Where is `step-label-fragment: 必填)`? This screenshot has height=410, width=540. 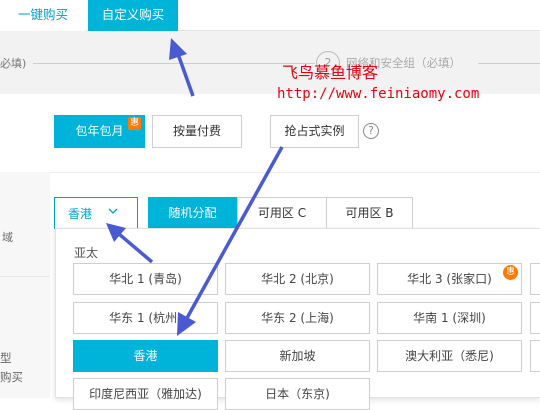 step-label-fragment: 必填) is located at coordinates (13, 63).